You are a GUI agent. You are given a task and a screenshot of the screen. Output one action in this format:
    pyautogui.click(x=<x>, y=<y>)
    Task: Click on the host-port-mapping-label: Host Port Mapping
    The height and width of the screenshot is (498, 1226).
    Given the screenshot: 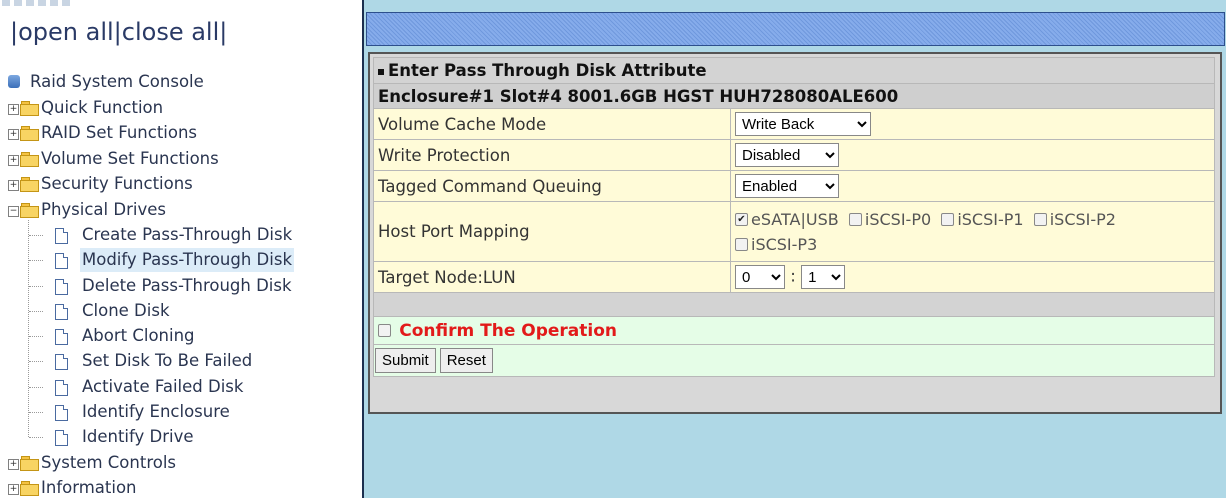 What is the action you would take?
    pyautogui.click(x=552, y=231)
    